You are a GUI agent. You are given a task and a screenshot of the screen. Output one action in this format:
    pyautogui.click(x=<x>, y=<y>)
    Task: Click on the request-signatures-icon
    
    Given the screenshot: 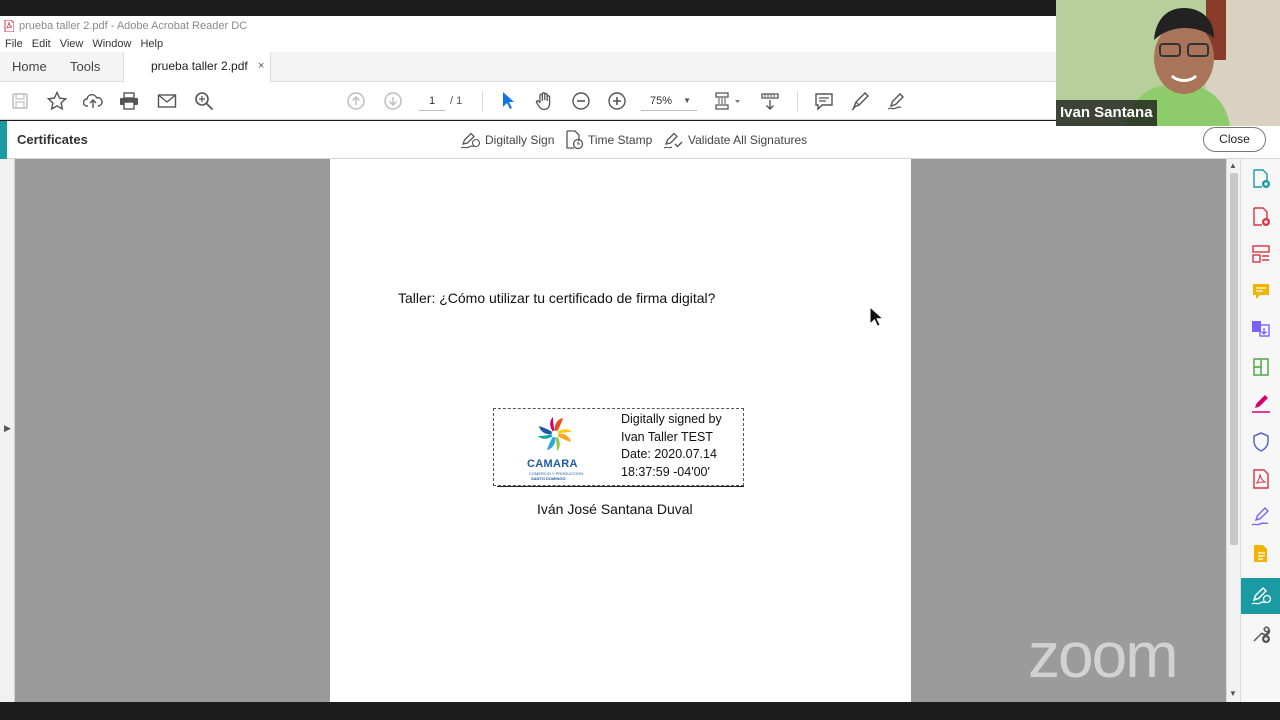 What is the action you would take?
    pyautogui.click(x=1261, y=517)
    